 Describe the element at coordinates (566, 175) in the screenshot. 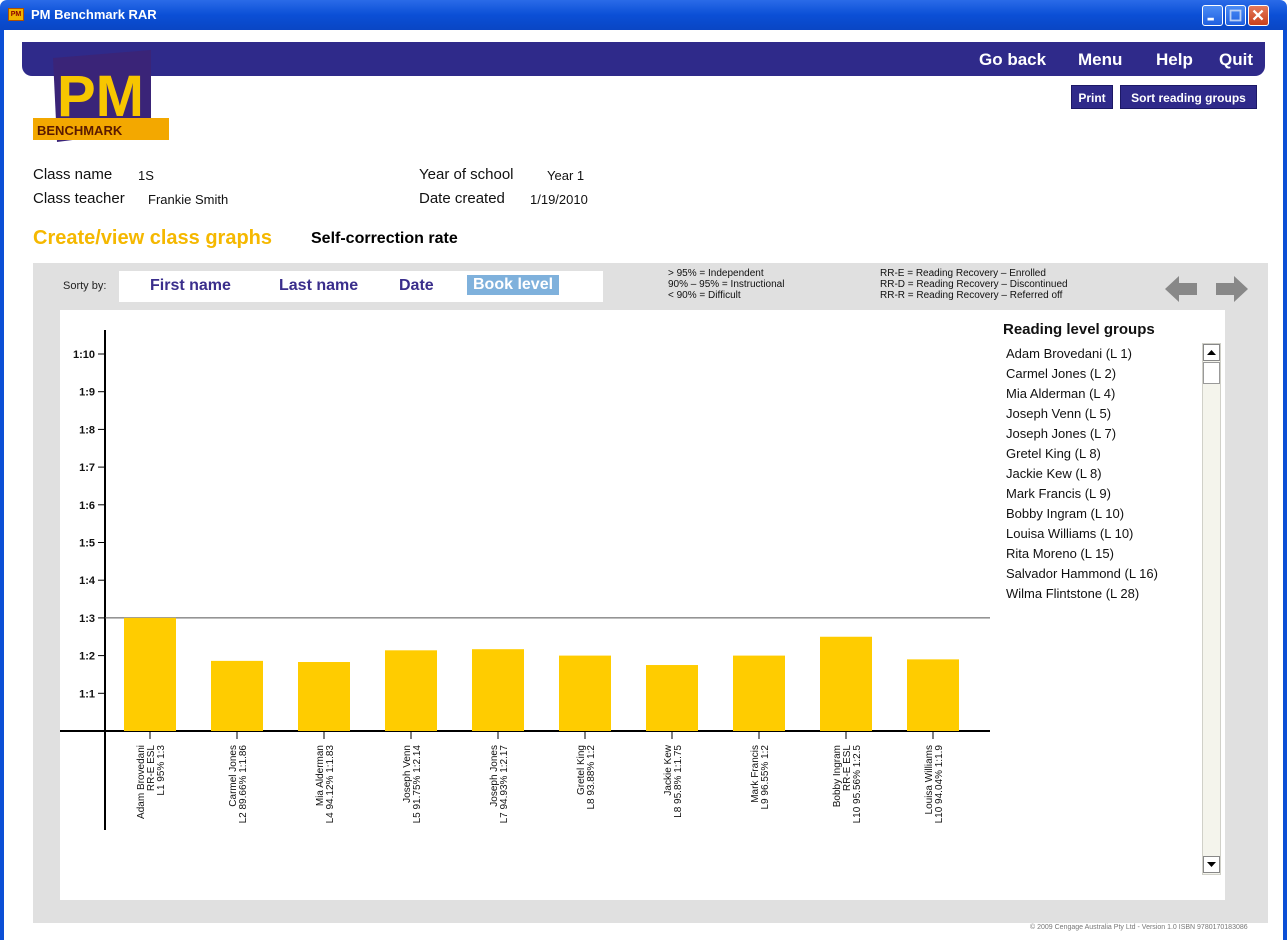

I see `year-of-school-value: Year 1` at that location.